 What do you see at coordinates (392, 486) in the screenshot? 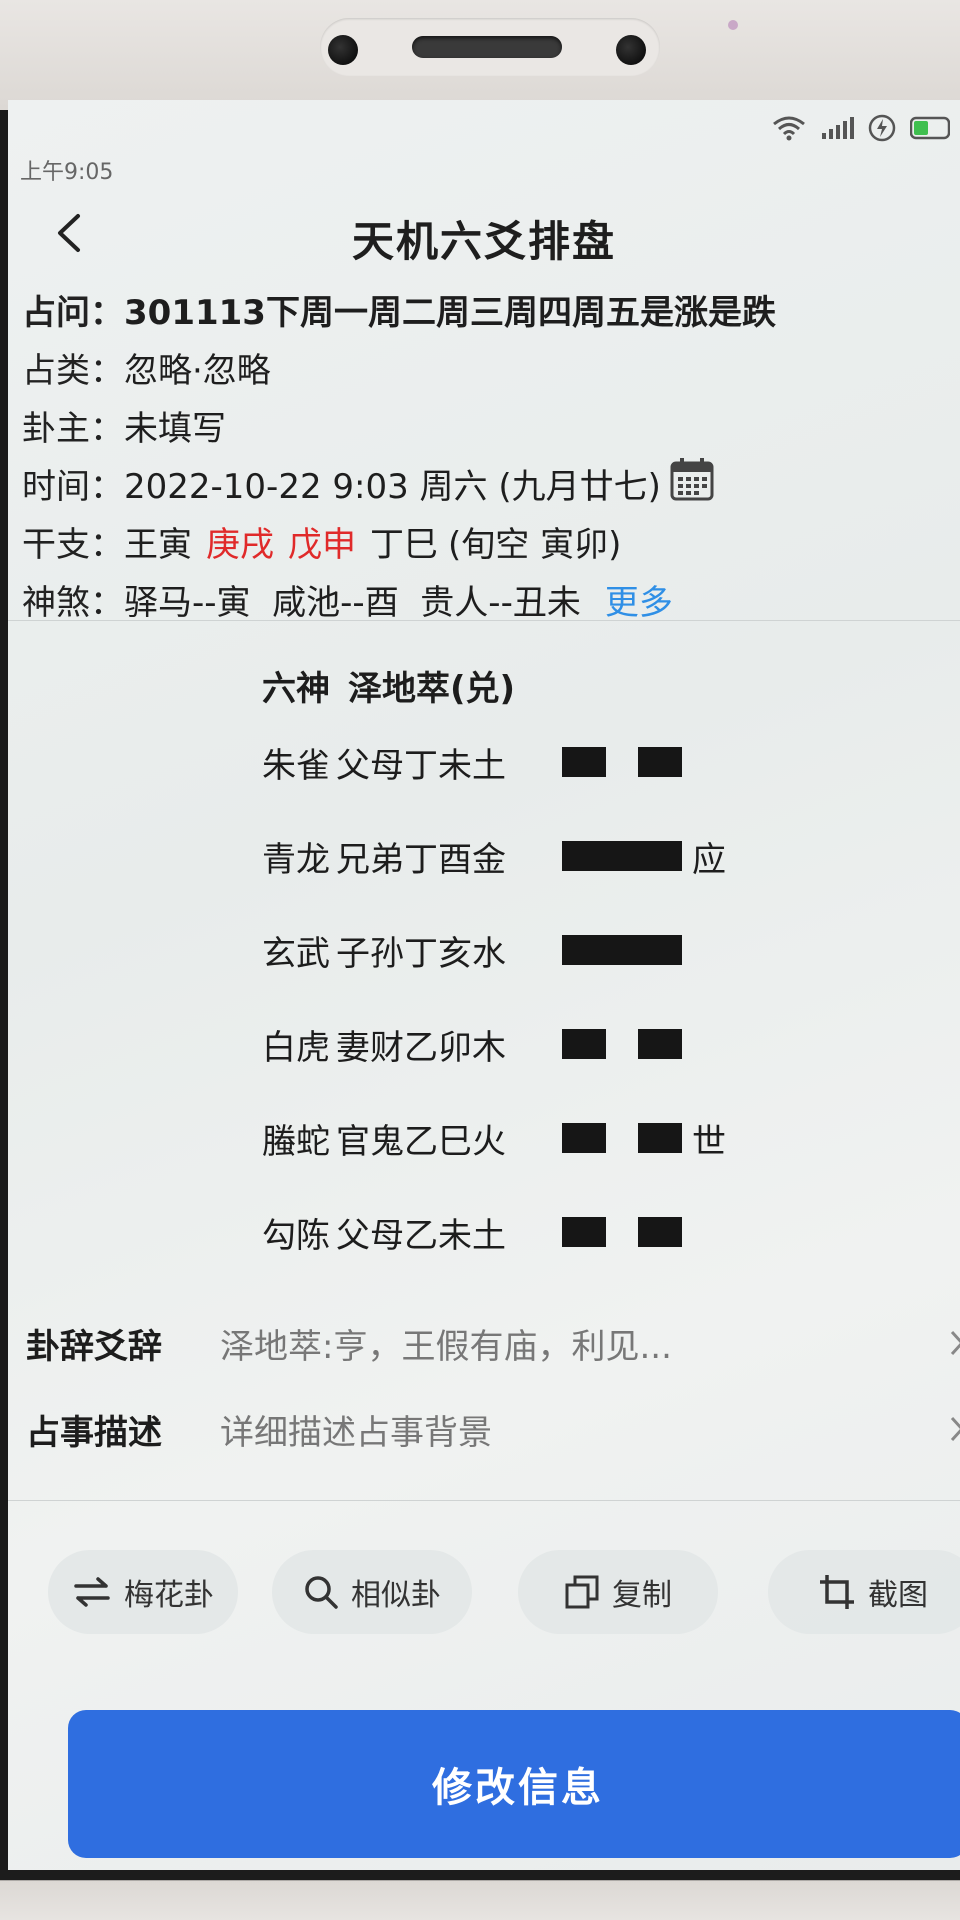
I see `time-value: 2022-10-22 9:03 周六 (九月廿七)` at bounding box center [392, 486].